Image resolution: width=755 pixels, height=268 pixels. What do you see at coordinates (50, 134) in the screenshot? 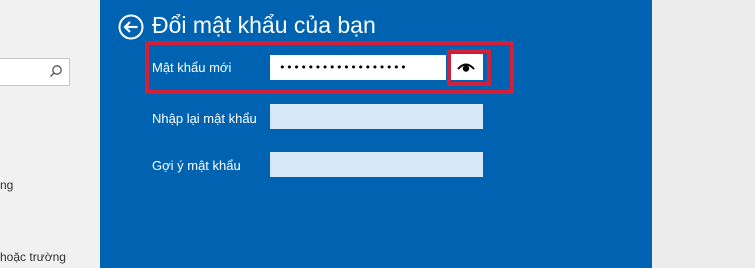
I see `background-settings-panel: ng hoặc trường` at bounding box center [50, 134].